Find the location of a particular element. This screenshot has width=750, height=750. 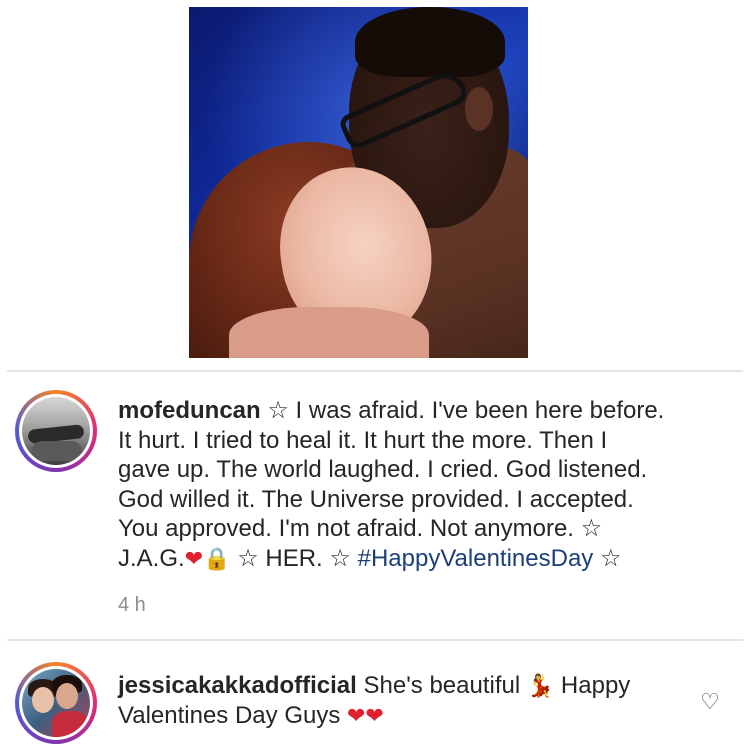

caption-username: mofeduncan is located at coordinates (189, 410).